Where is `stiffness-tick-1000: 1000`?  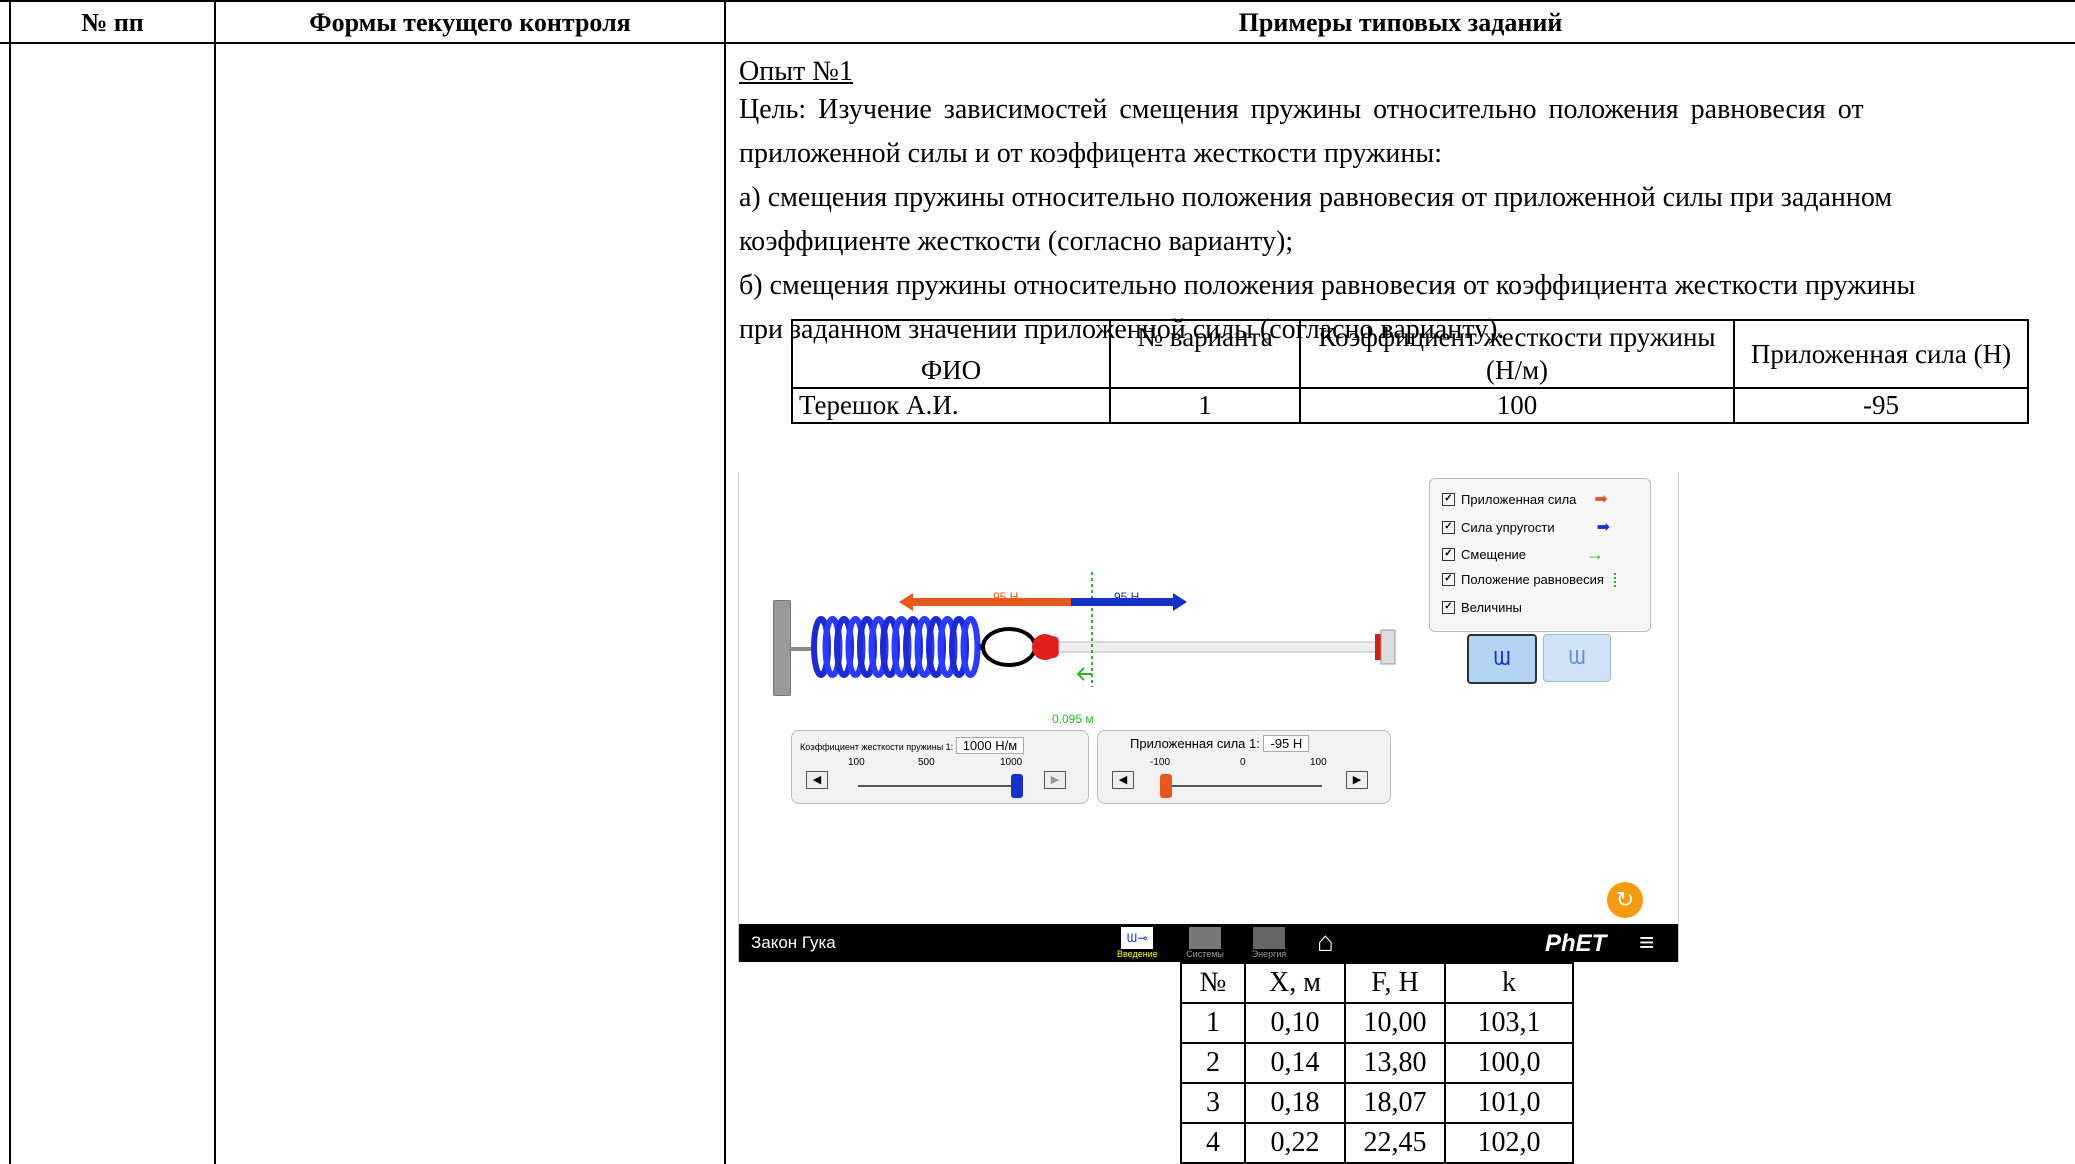
stiffness-tick-1000: 1000 is located at coordinates (1011, 762).